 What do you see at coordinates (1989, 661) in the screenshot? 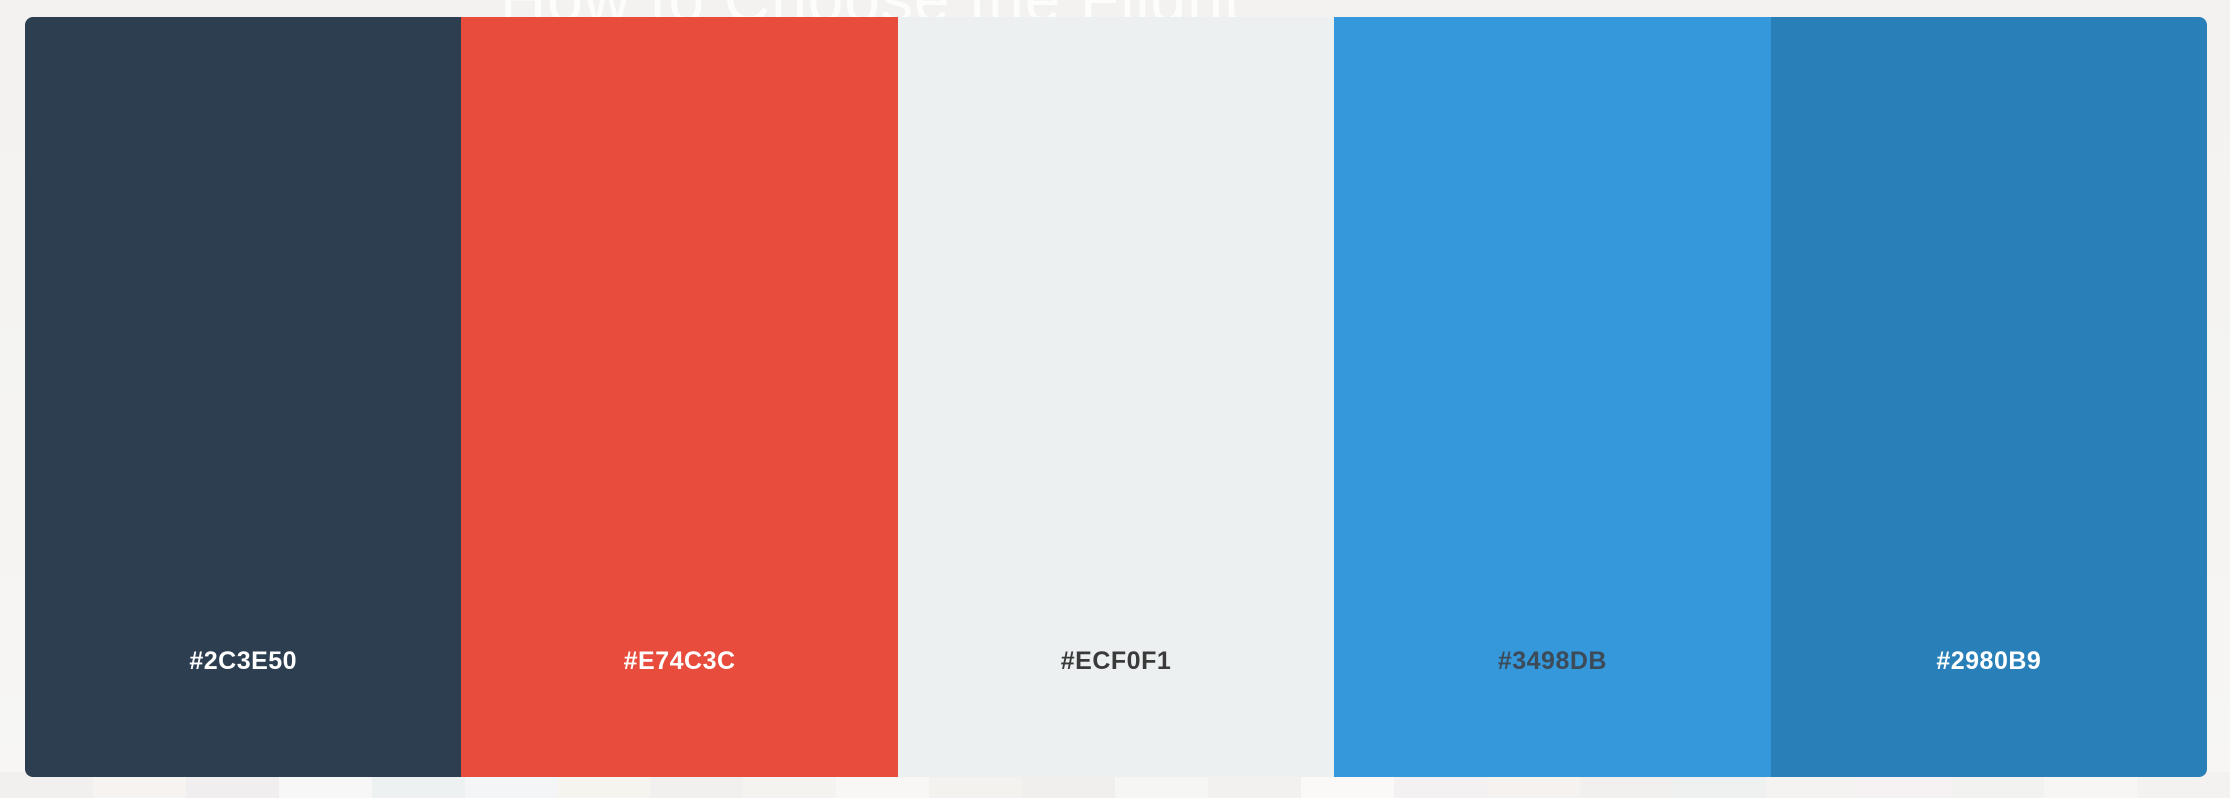
I see `swatch-hex-label: #2980B9` at bounding box center [1989, 661].